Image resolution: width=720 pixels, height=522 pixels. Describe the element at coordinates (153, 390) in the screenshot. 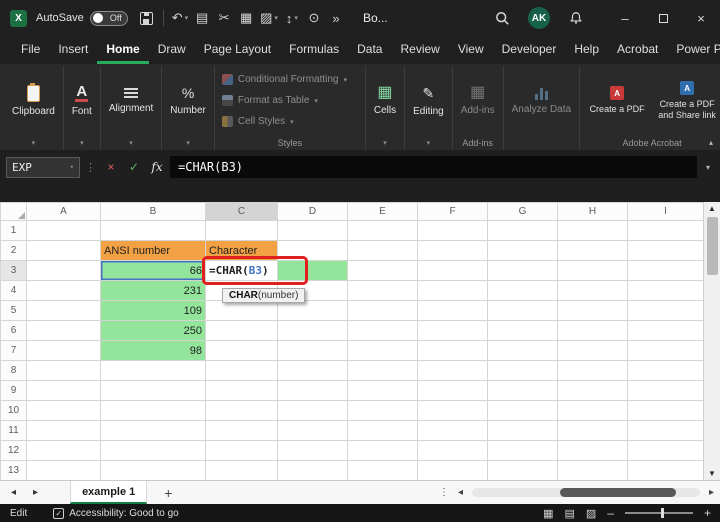

I see `cell-b9` at that location.